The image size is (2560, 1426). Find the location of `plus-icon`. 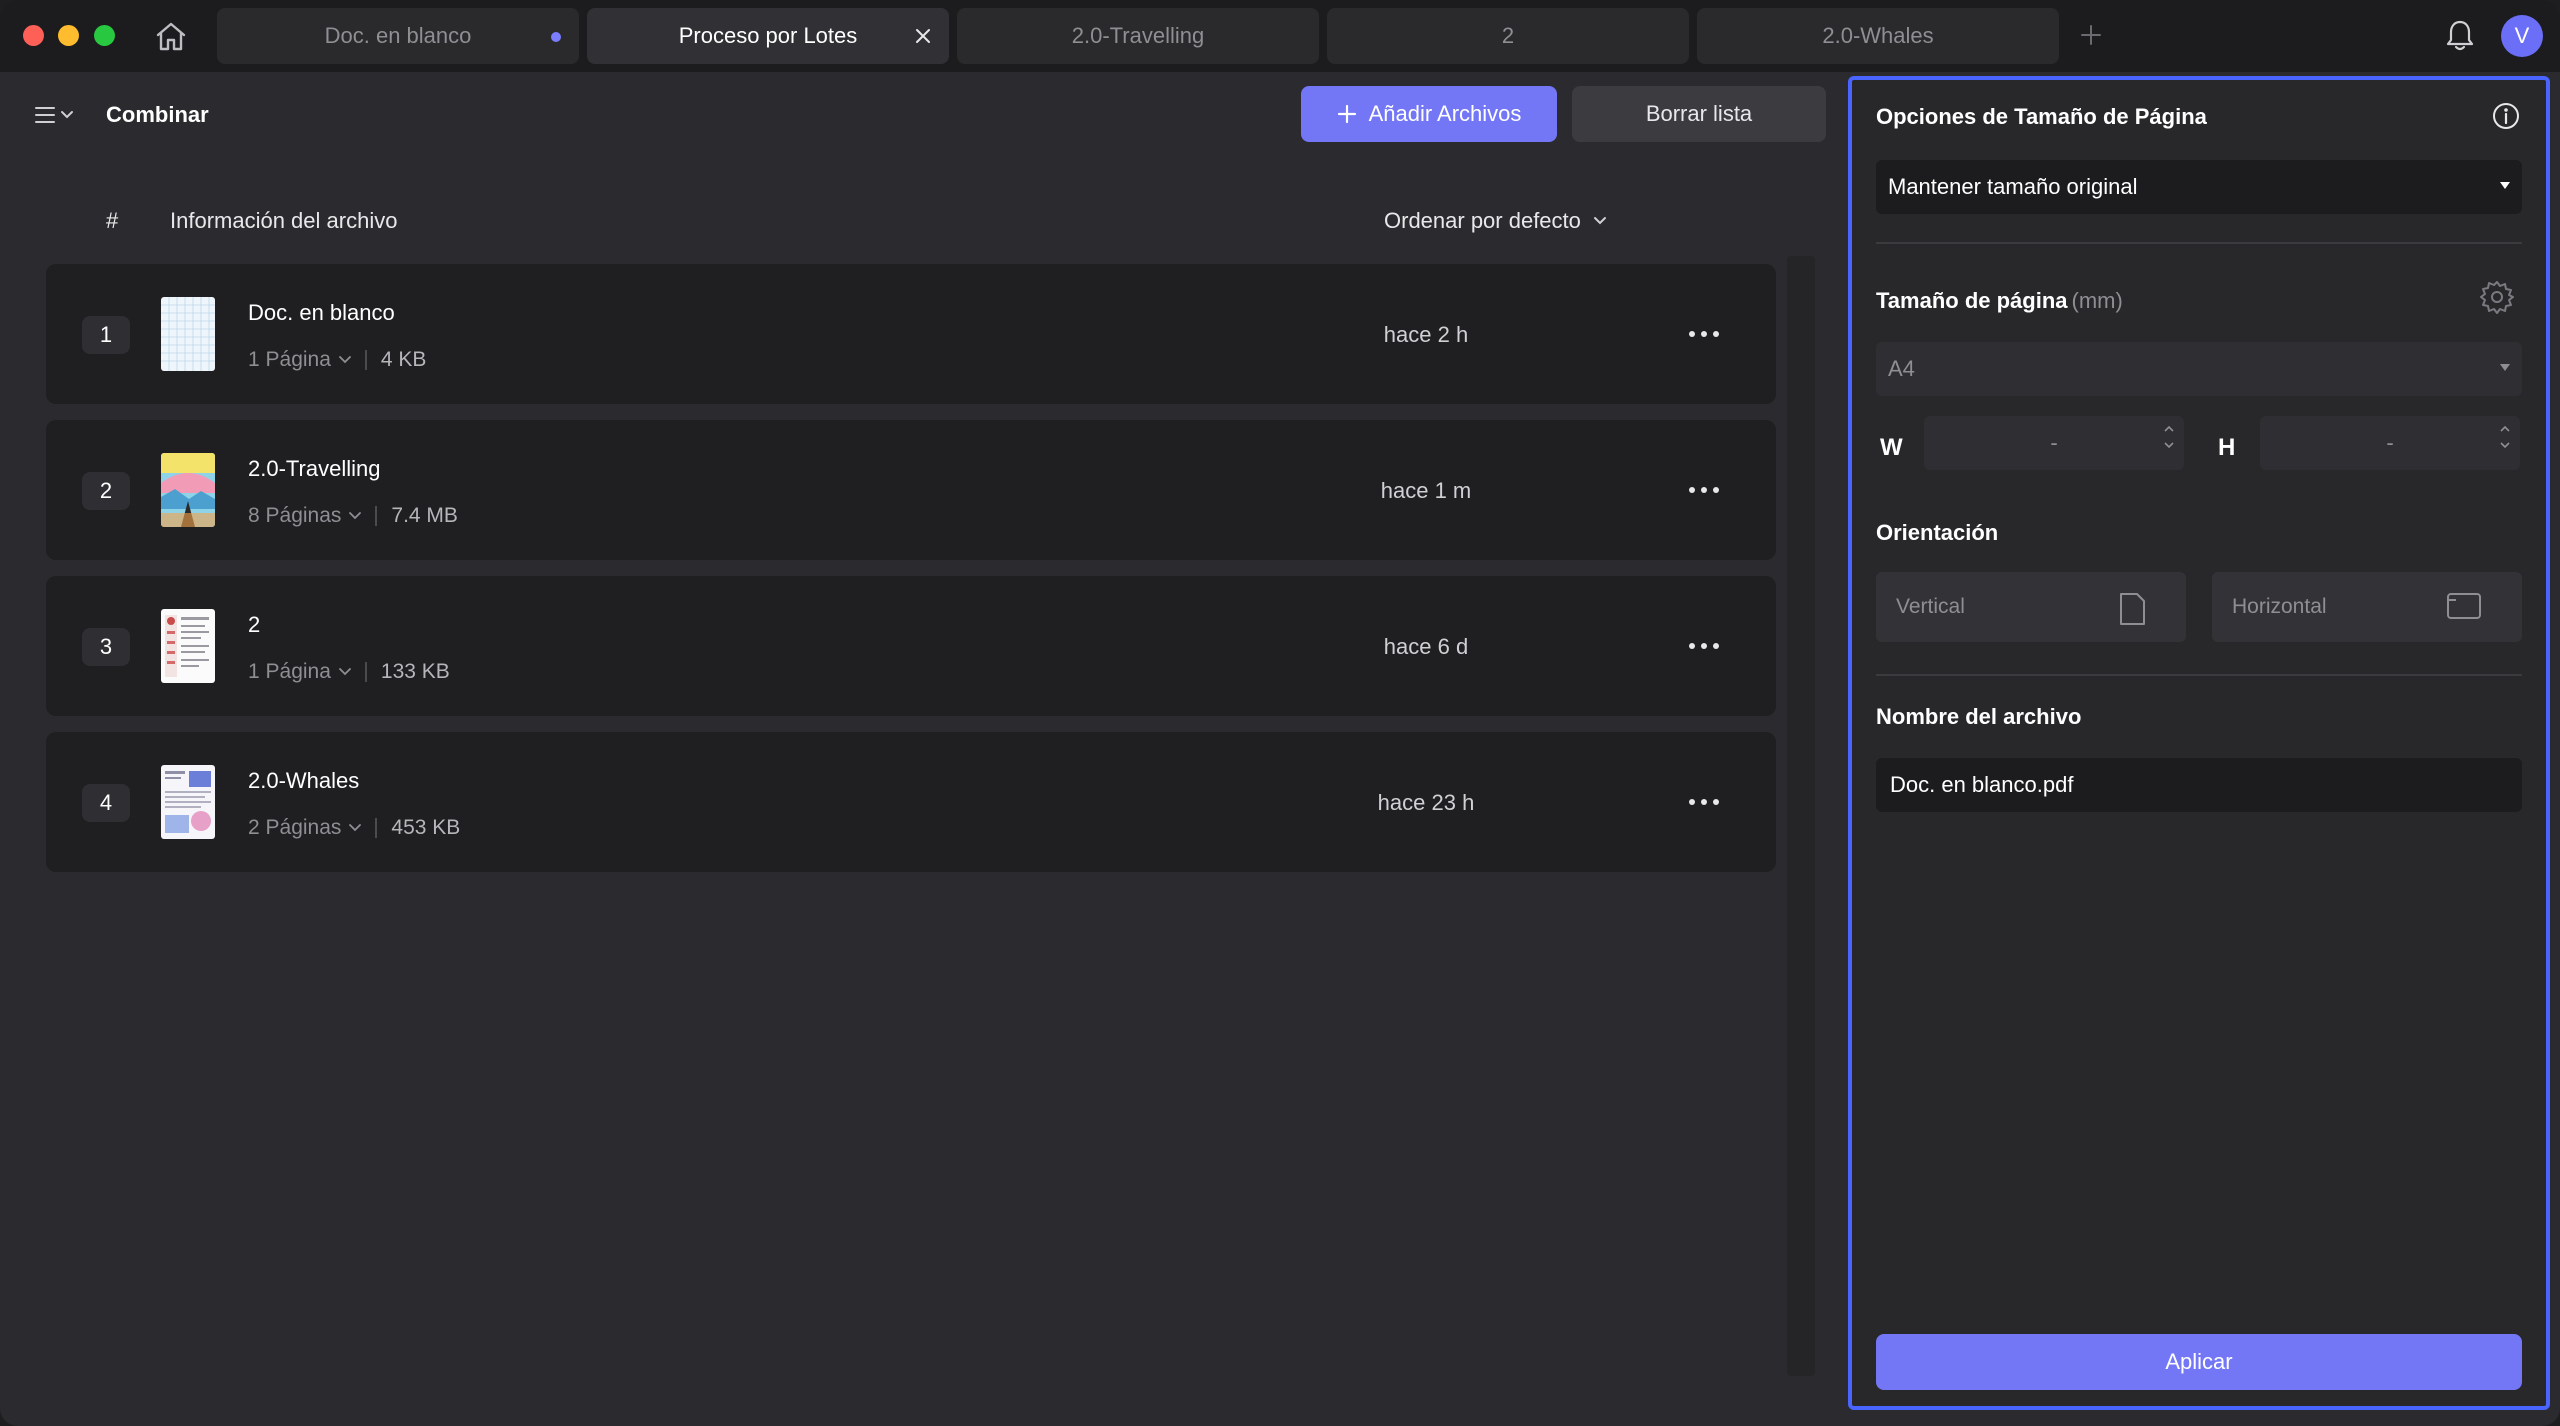

plus-icon is located at coordinates (1346, 114).